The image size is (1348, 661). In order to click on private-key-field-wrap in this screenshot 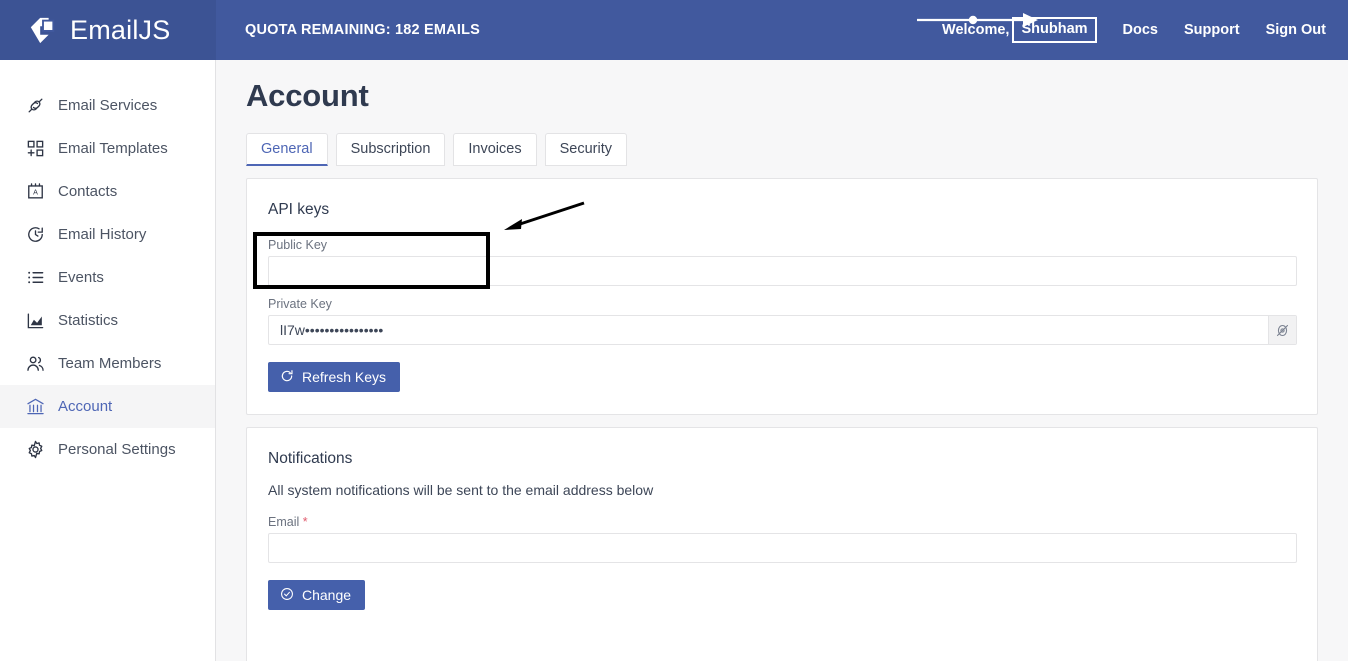, I will do `click(782, 330)`.